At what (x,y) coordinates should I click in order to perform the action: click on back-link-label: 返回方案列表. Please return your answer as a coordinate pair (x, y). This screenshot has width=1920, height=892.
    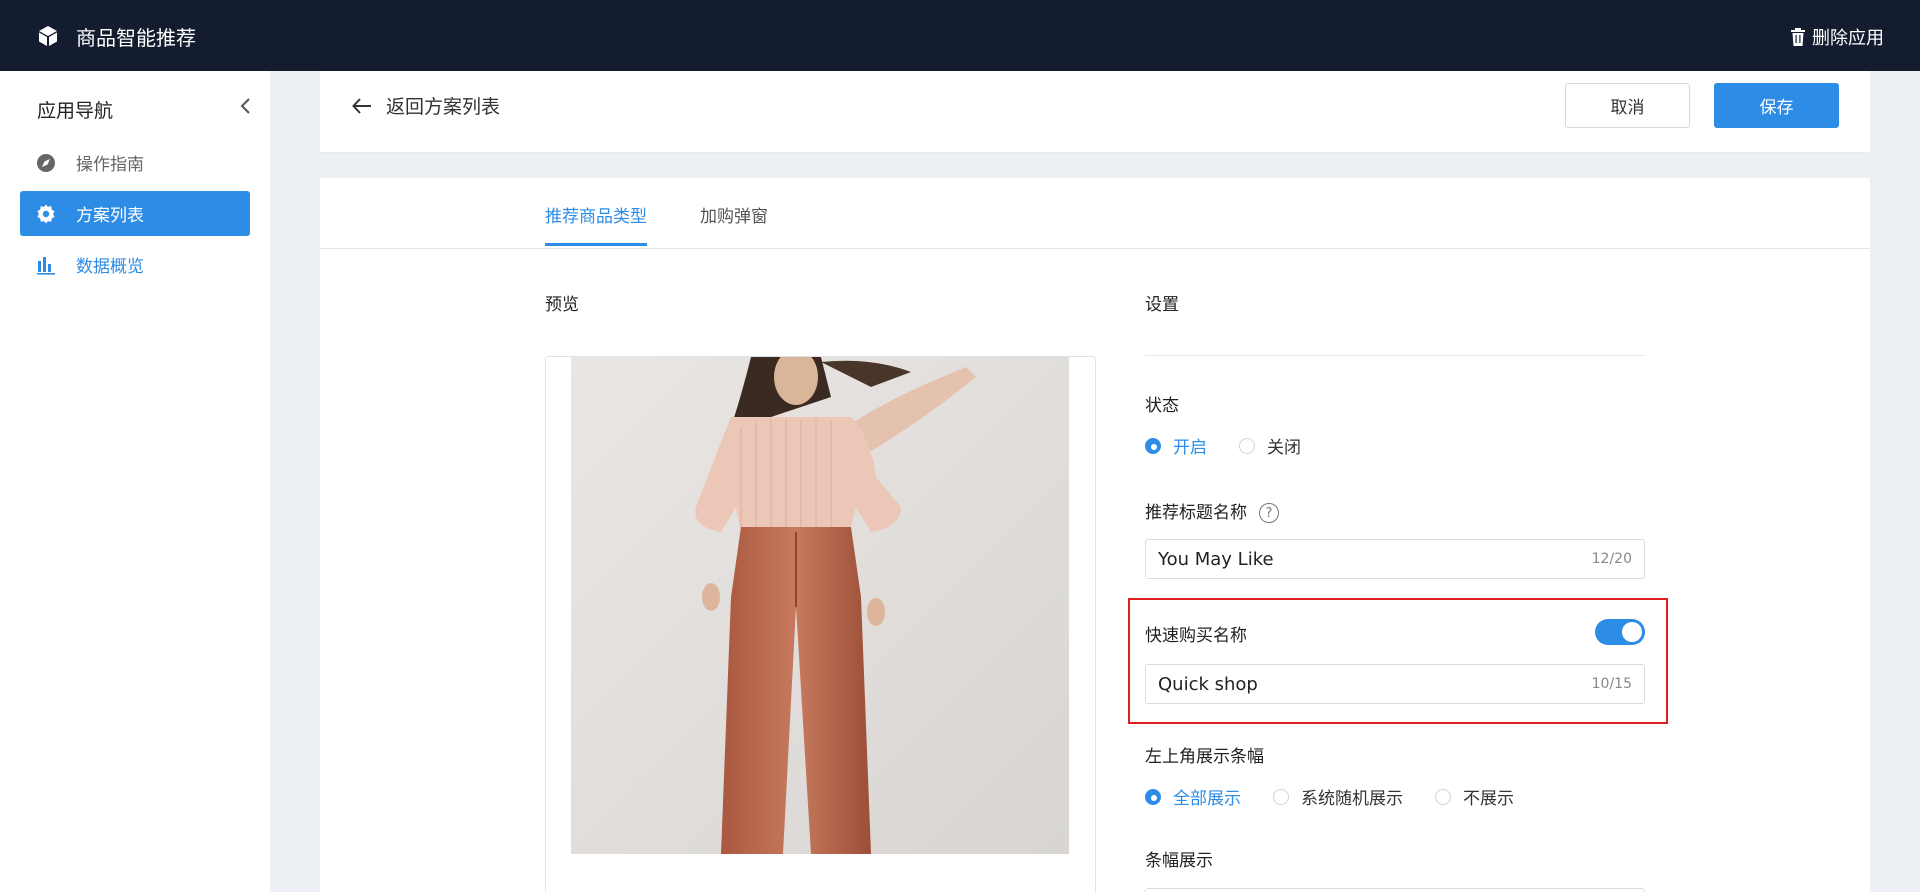
    Looking at the image, I should click on (443, 107).